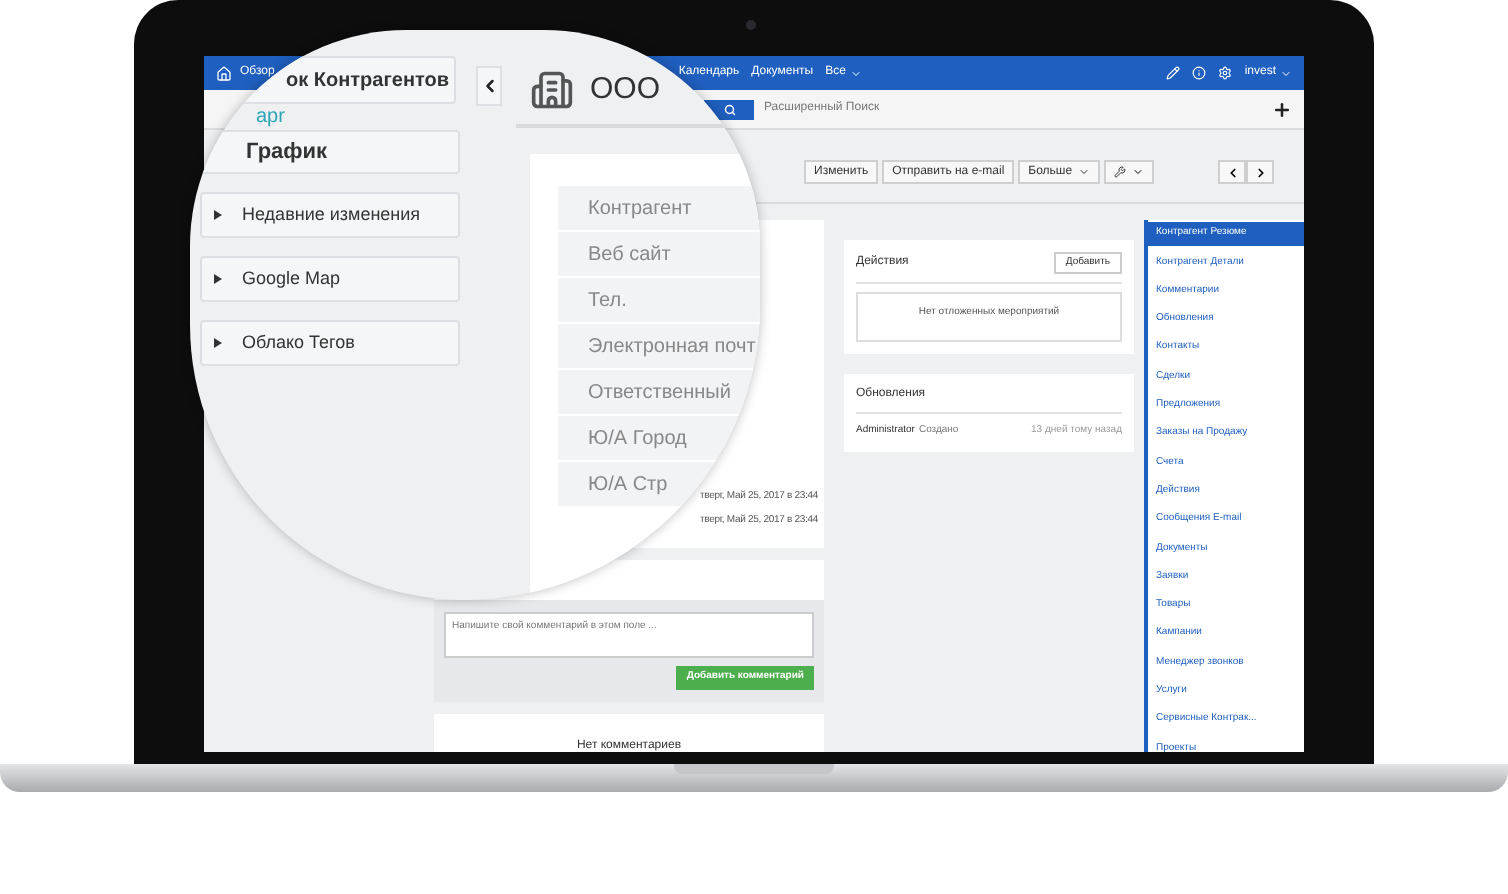 This screenshot has width=1508, height=894. Describe the element at coordinates (489, 86) in the screenshot. I see `collapse-button` at that location.